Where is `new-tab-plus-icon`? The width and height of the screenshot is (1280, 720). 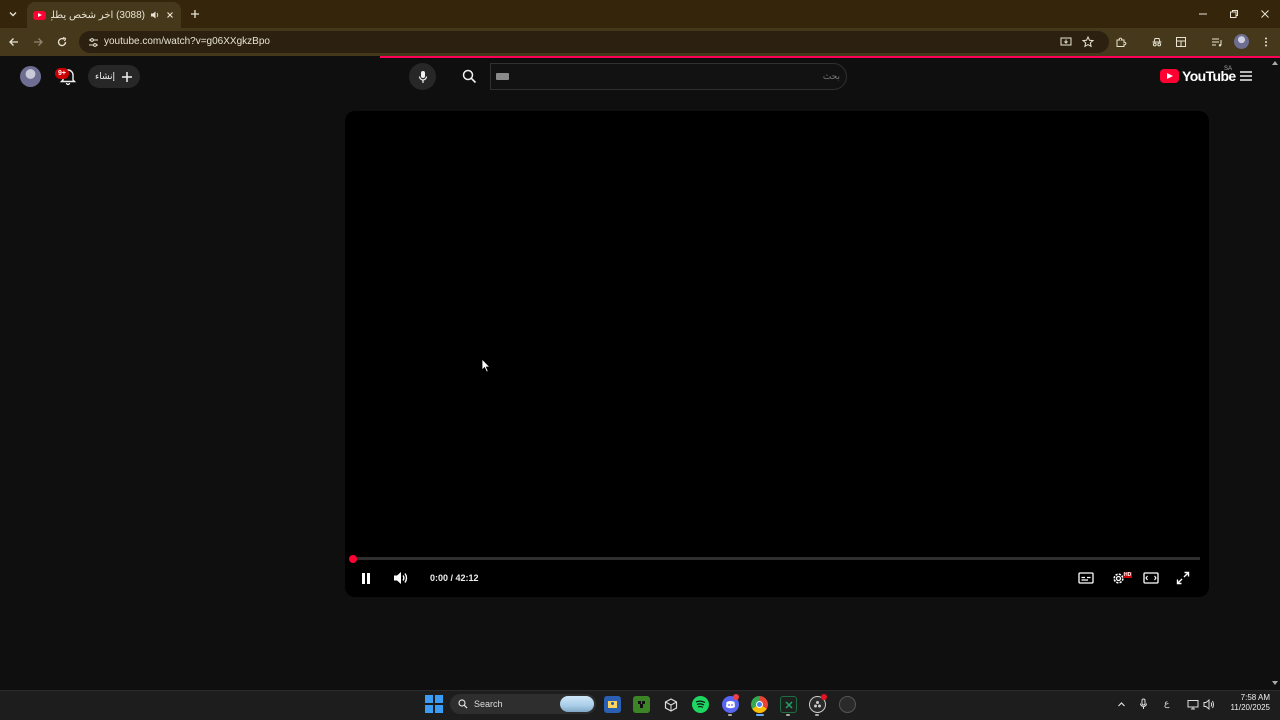
new-tab-plus-icon is located at coordinates (195, 14).